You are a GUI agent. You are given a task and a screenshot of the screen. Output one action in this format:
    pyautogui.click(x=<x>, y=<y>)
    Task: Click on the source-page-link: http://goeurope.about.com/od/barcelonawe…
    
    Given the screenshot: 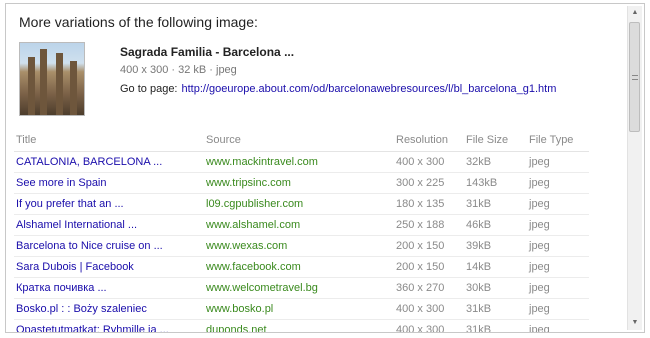 What is the action you would take?
    pyautogui.click(x=369, y=89)
    